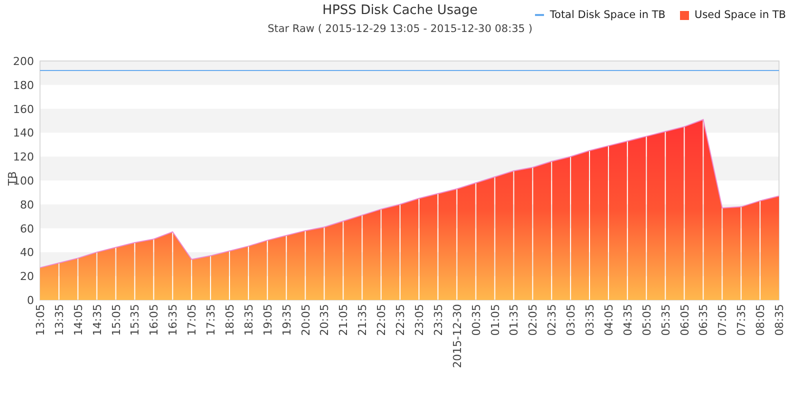 This screenshot has height=400, width=800. What do you see at coordinates (135, 320) in the screenshot?
I see `axis-tick-label: 15:35` at bounding box center [135, 320].